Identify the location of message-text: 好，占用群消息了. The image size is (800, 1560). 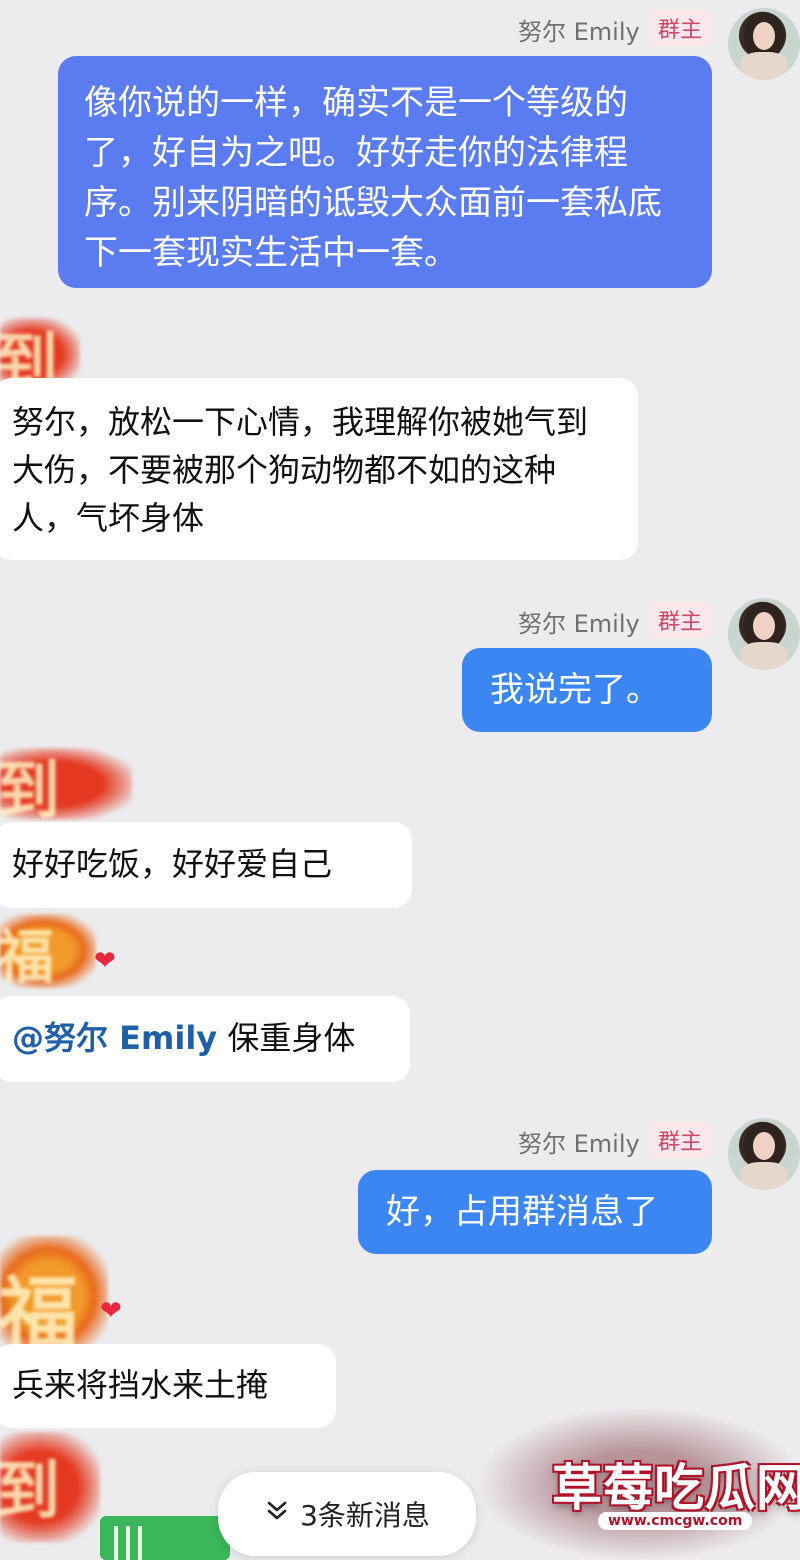
(522, 1212).